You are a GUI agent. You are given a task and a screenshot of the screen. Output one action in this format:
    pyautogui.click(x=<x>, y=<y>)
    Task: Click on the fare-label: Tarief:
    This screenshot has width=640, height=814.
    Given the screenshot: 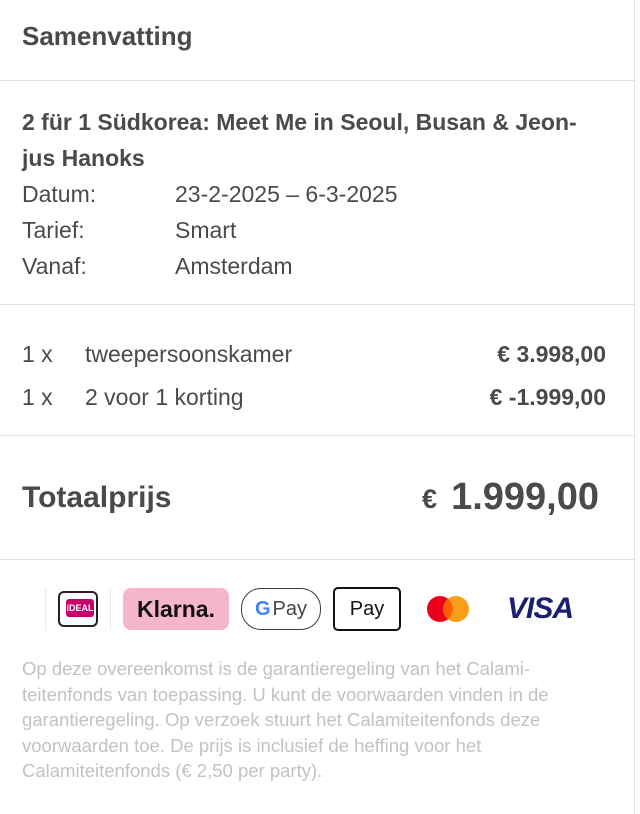 What is the action you would take?
    pyautogui.click(x=53, y=230)
    